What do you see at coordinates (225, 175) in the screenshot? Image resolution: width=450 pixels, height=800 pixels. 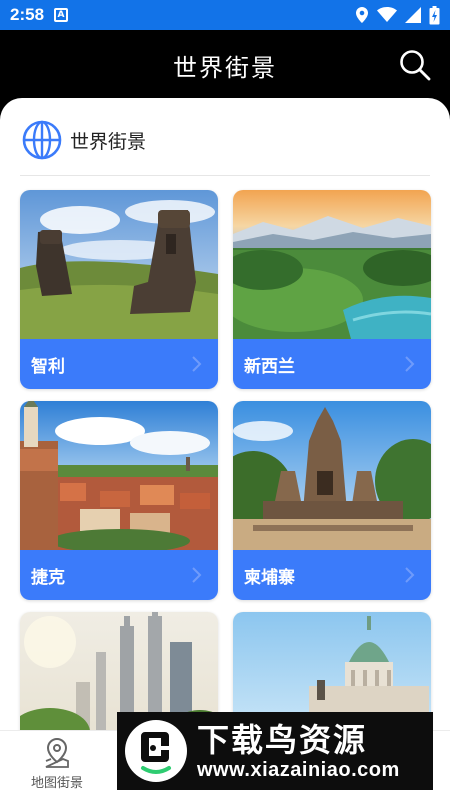 I see `divider` at bounding box center [225, 175].